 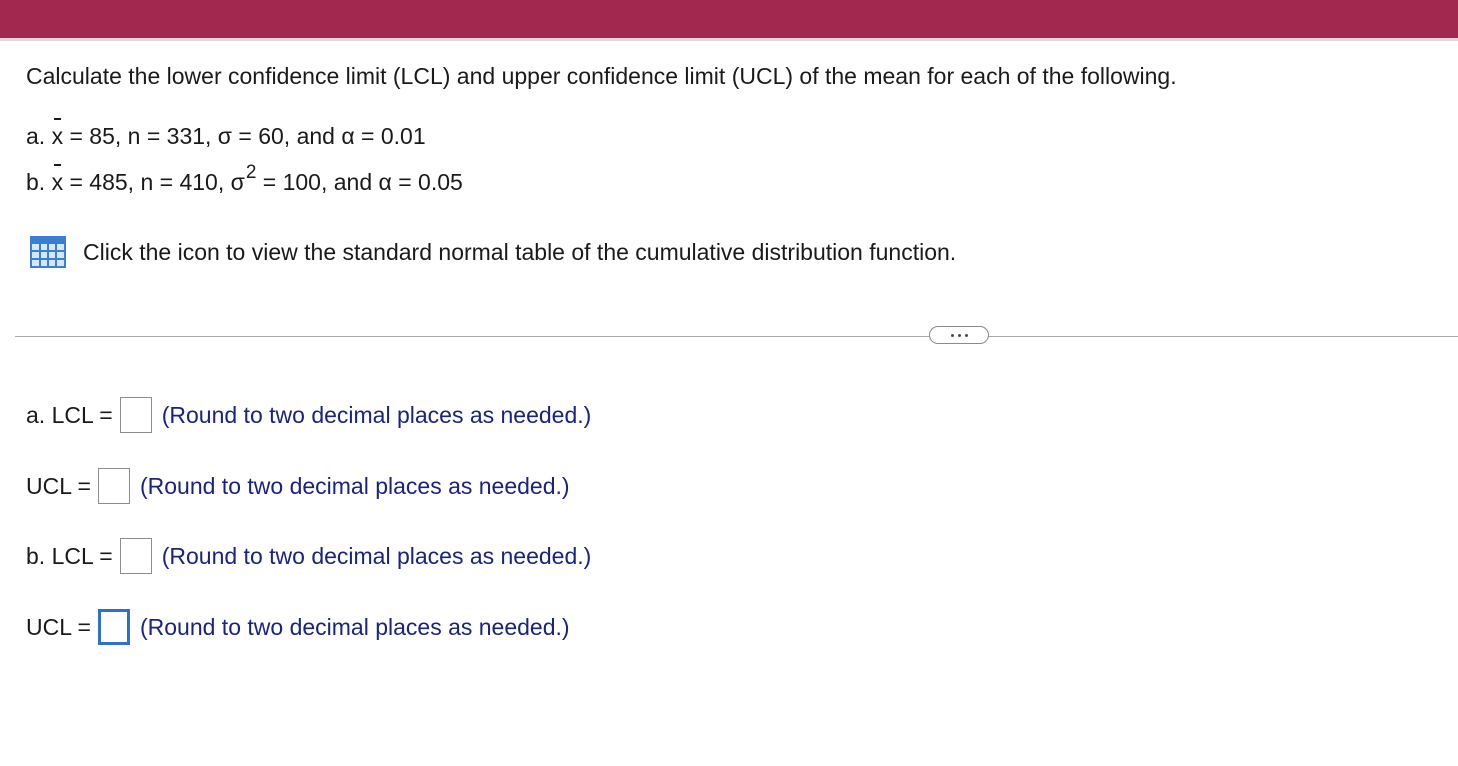 I want to click on a-lcl-input, so click(x=135, y=415).